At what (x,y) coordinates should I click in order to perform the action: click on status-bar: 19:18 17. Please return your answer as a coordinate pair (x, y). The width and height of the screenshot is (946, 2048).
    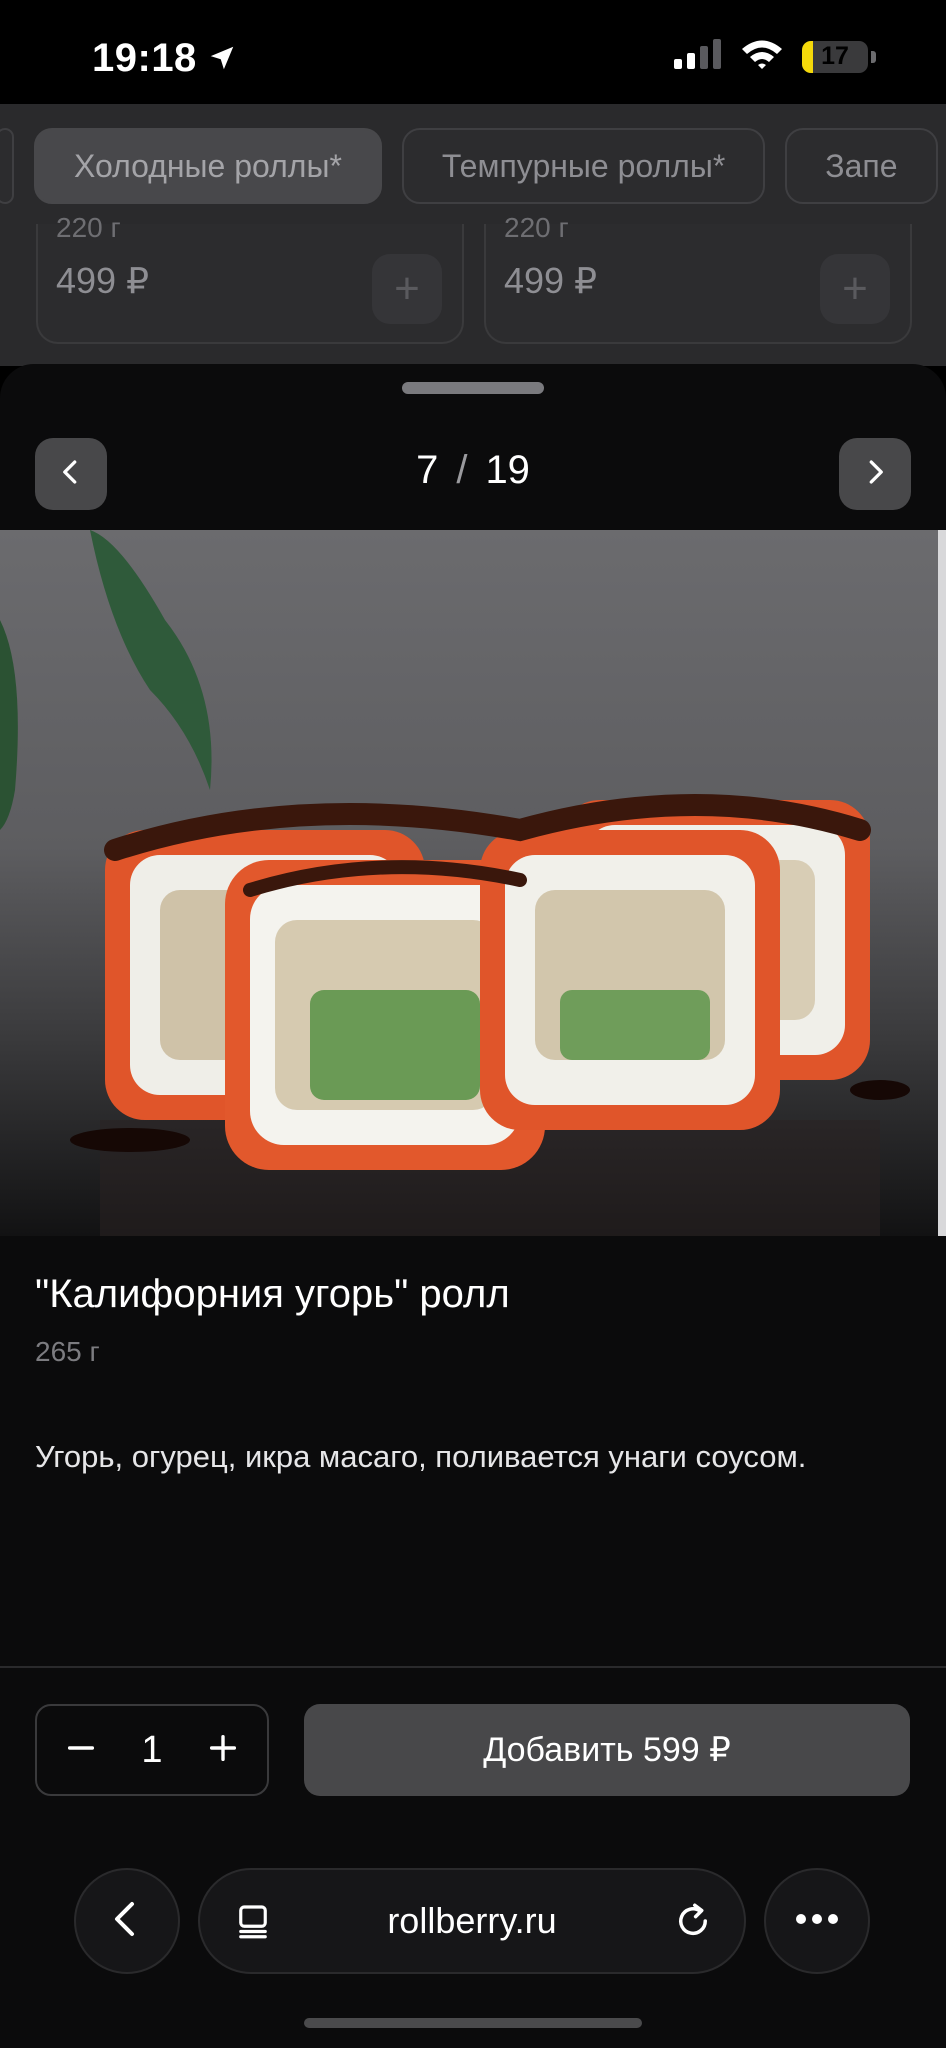
    Looking at the image, I should click on (473, 52).